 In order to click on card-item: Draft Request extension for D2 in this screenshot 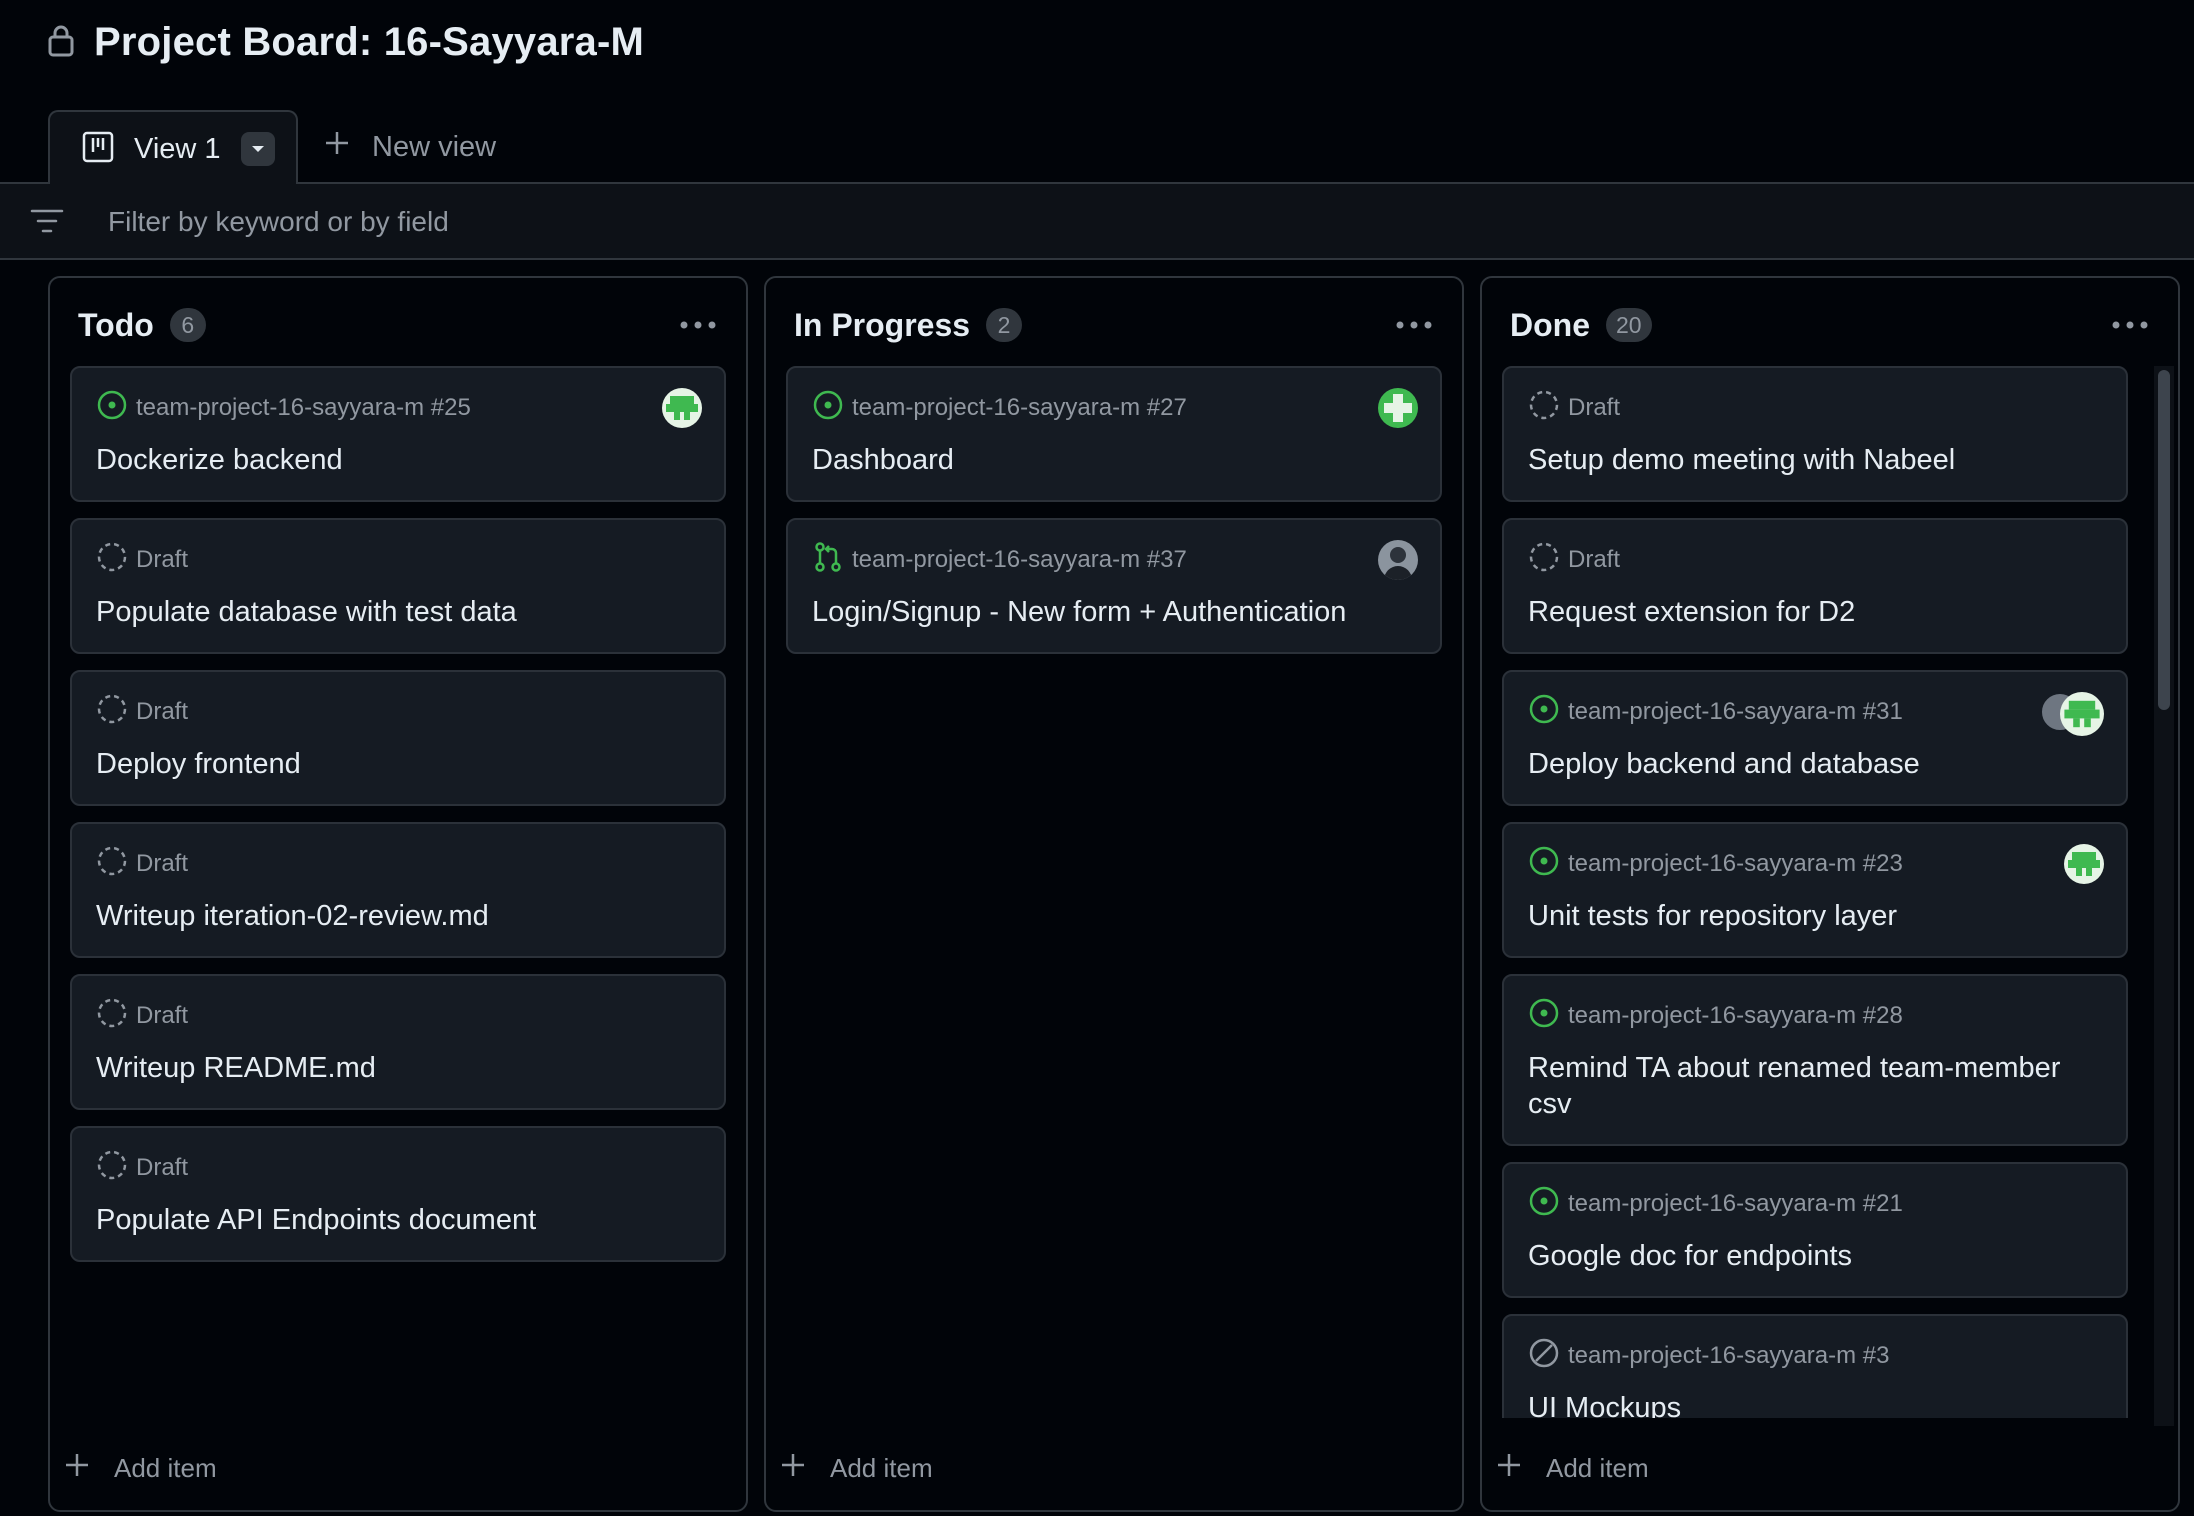, I will do `click(1815, 586)`.